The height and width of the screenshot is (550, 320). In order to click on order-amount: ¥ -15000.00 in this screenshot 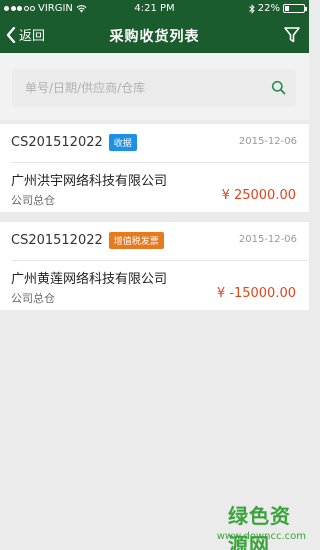, I will do `click(256, 293)`.